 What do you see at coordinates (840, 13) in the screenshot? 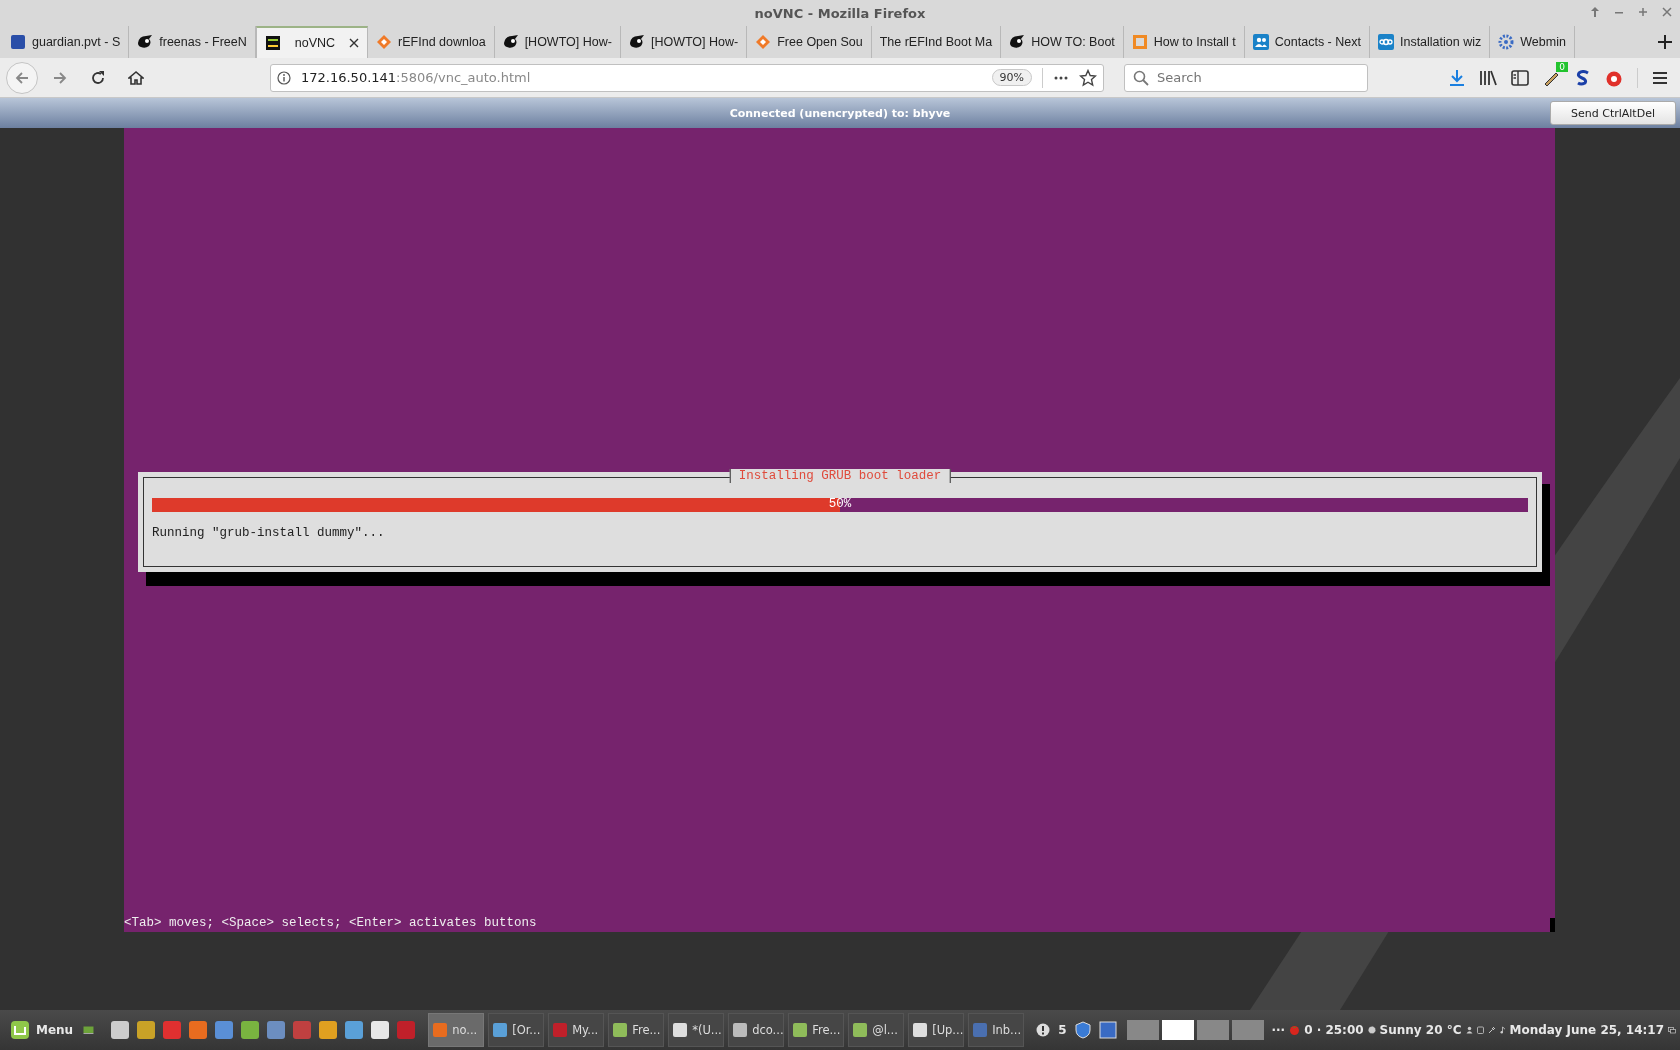
I see `window-title: noVNC - Mozilla Firefox` at bounding box center [840, 13].